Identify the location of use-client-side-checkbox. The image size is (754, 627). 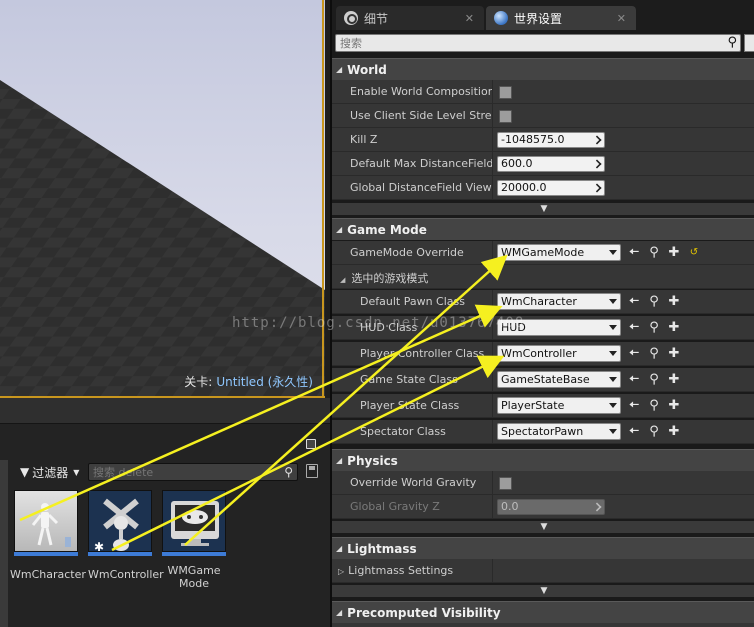
(505, 116).